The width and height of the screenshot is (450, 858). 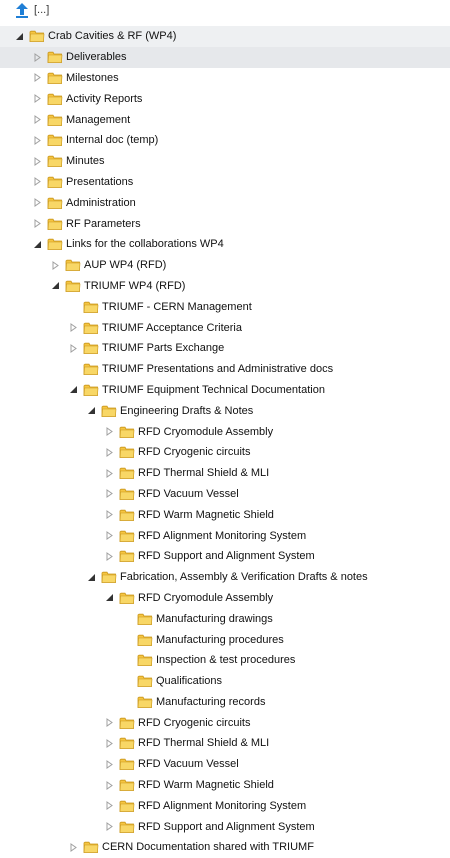 I want to click on tree-node-label: RFD Cryomodule Assembly, so click(x=206, y=431).